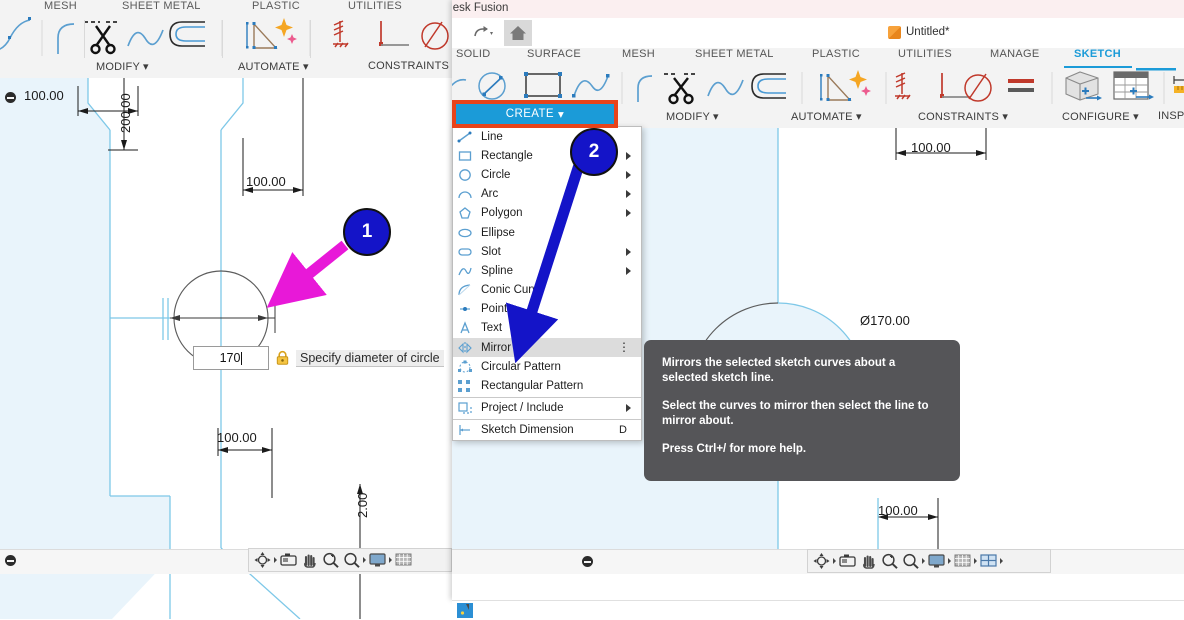 This screenshot has height=620, width=1184. What do you see at coordinates (122, 66) in the screenshot?
I see `back-panel-modify: MODIFY ▾` at bounding box center [122, 66].